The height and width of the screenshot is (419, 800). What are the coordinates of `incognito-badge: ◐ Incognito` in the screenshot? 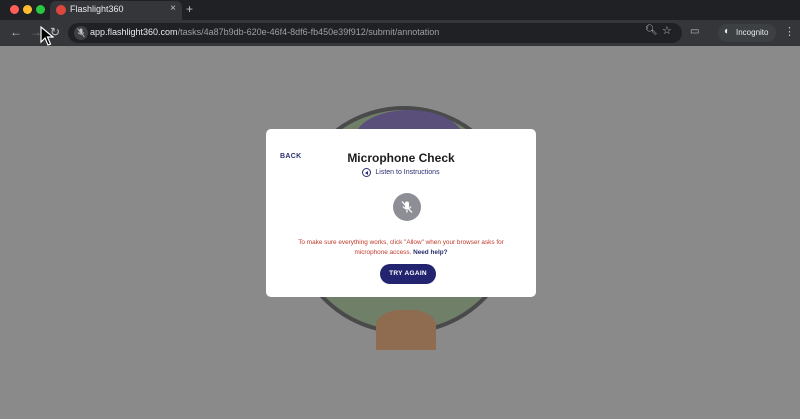 It's located at (747, 33).